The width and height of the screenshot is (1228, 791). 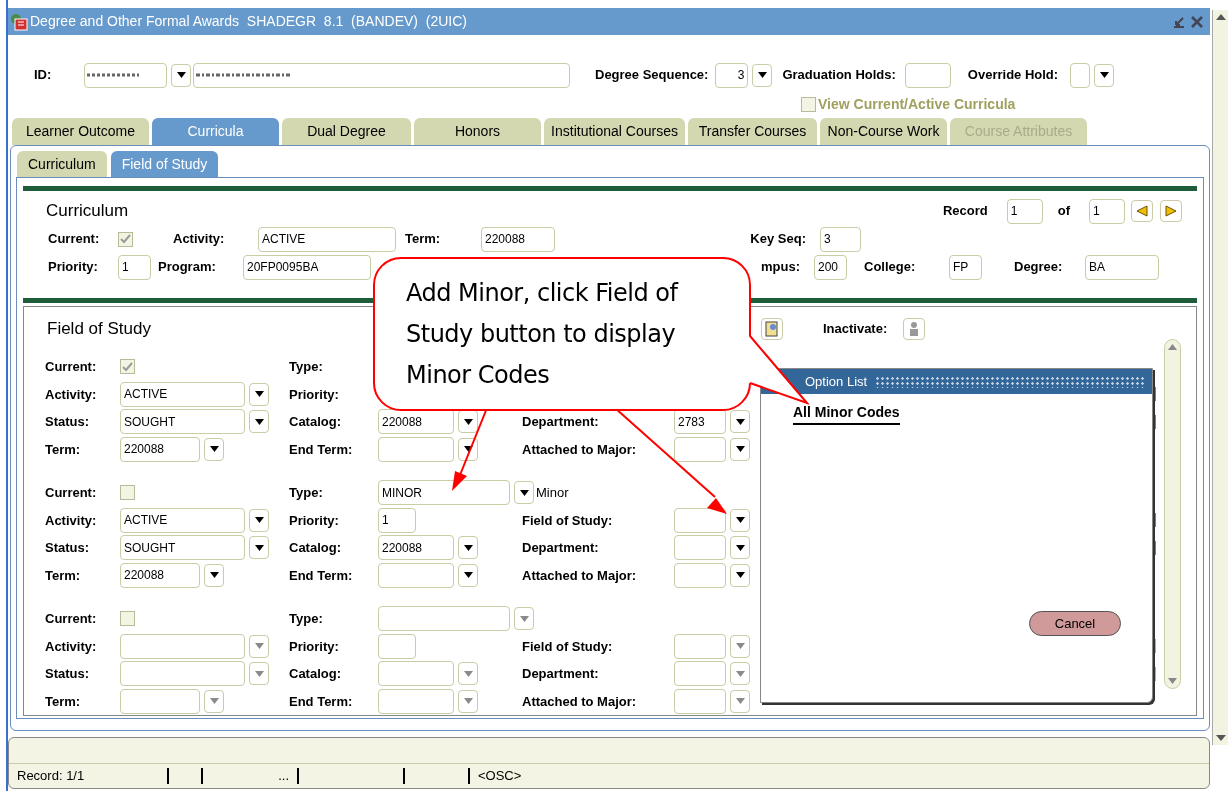 What do you see at coordinates (187, 267) in the screenshot?
I see `field-label: Program:` at bounding box center [187, 267].